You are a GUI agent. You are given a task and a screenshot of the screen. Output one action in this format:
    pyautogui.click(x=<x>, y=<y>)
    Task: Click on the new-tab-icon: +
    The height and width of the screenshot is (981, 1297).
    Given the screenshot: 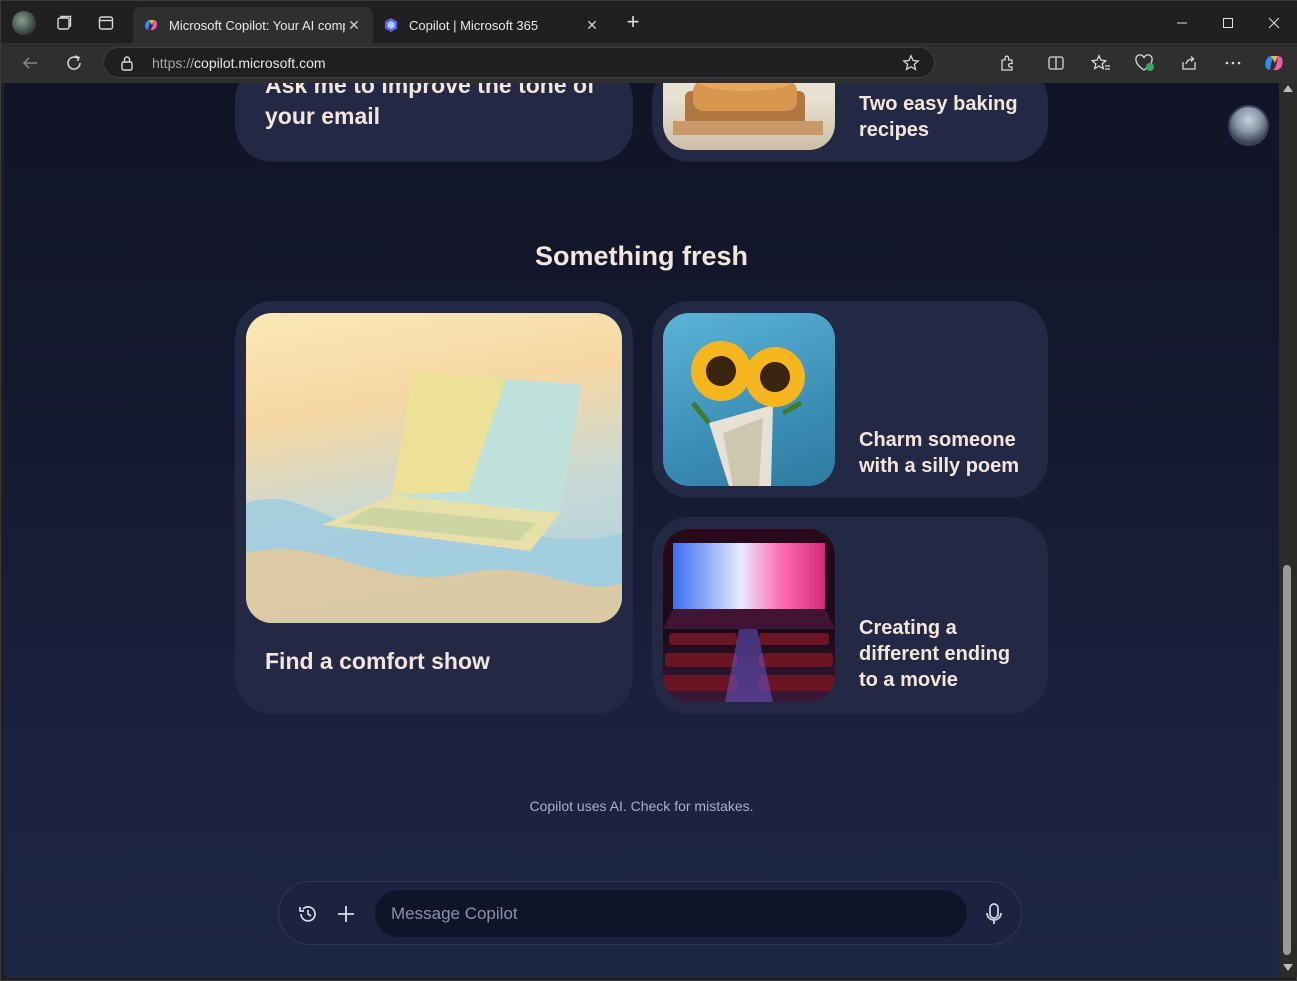 What is the action you would take?
    pyautogui.click(x=633, y=23)
    